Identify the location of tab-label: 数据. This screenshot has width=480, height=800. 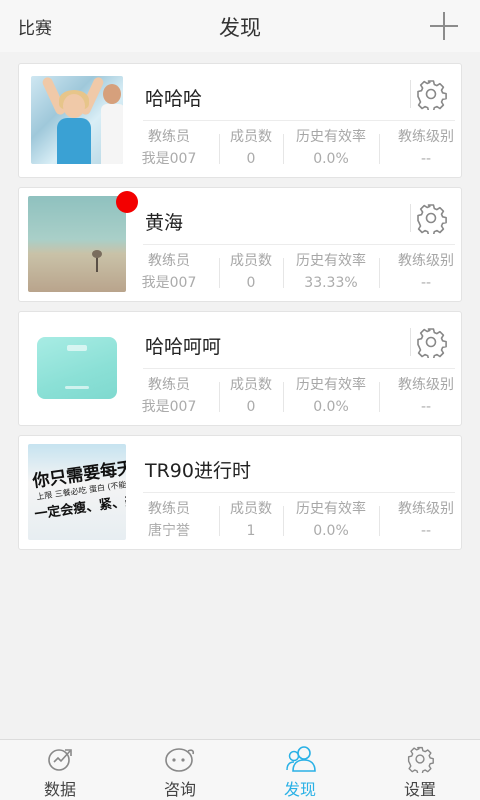
(59, 789).